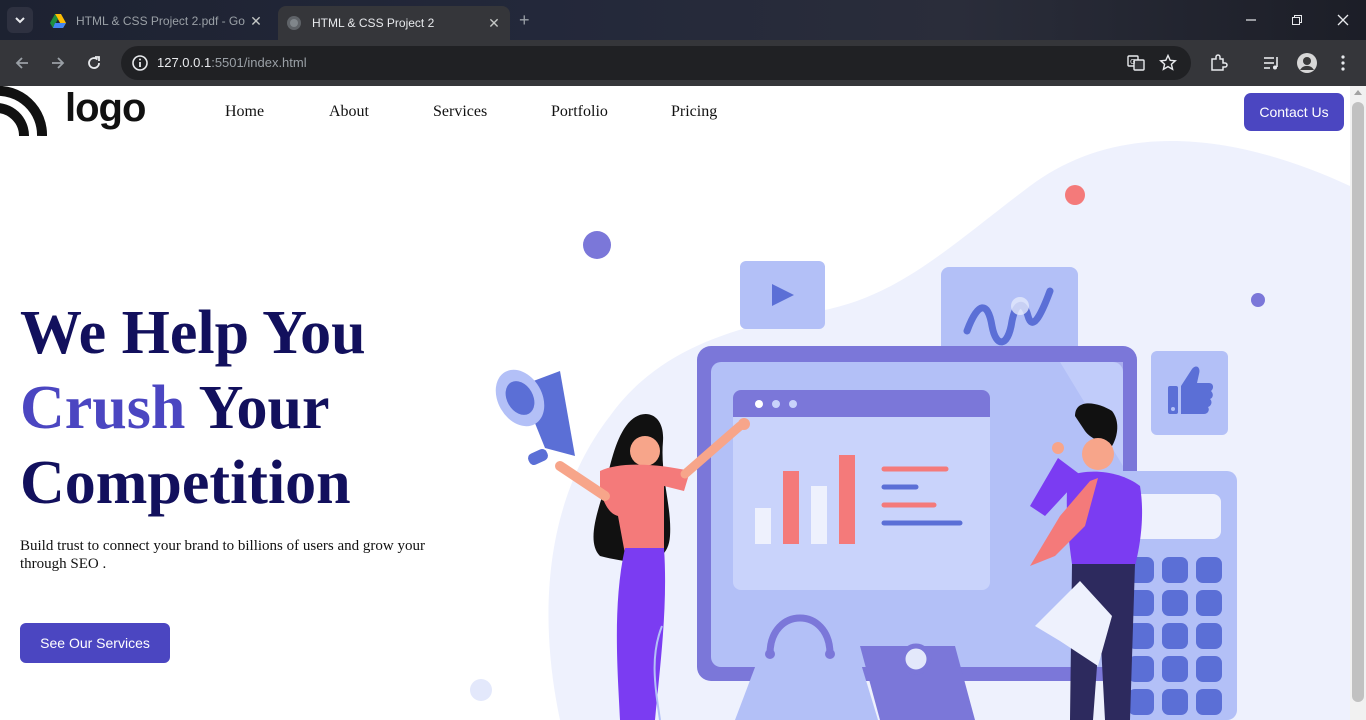  What do you see at coordinates (1343, 20) in the screenshot?
I see `close-window-icon` at bounding box center [1343, 20].